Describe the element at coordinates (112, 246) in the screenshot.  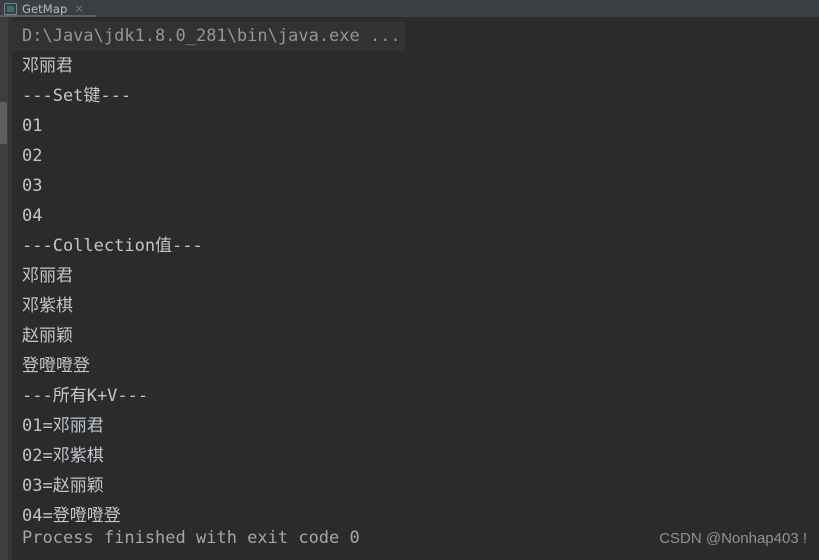
I see `console-line: ---Collection值---` at that location.